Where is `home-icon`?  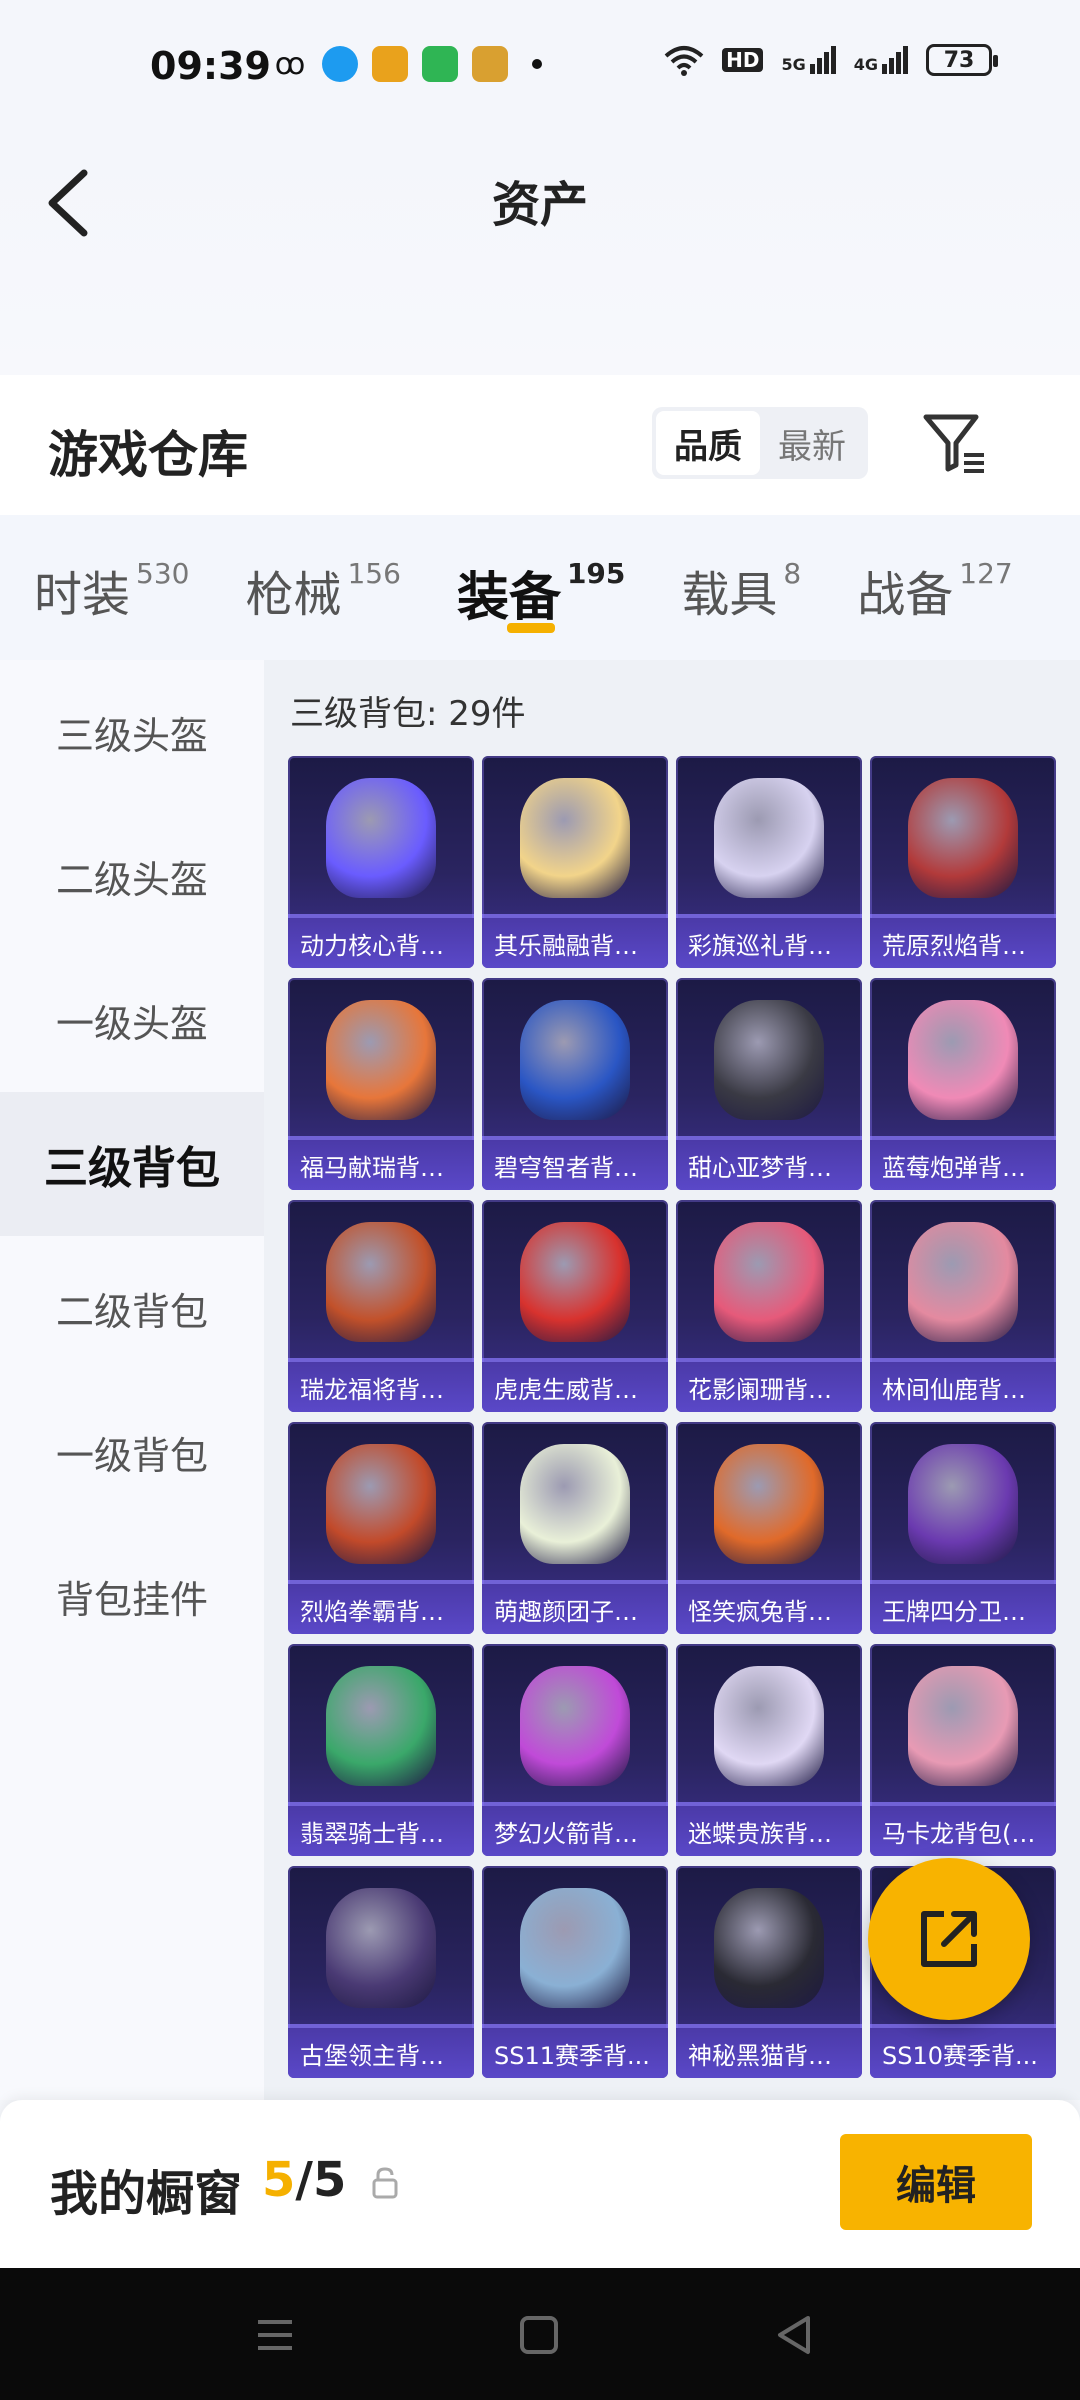 home-icon is located at coordinates (539, 2335).